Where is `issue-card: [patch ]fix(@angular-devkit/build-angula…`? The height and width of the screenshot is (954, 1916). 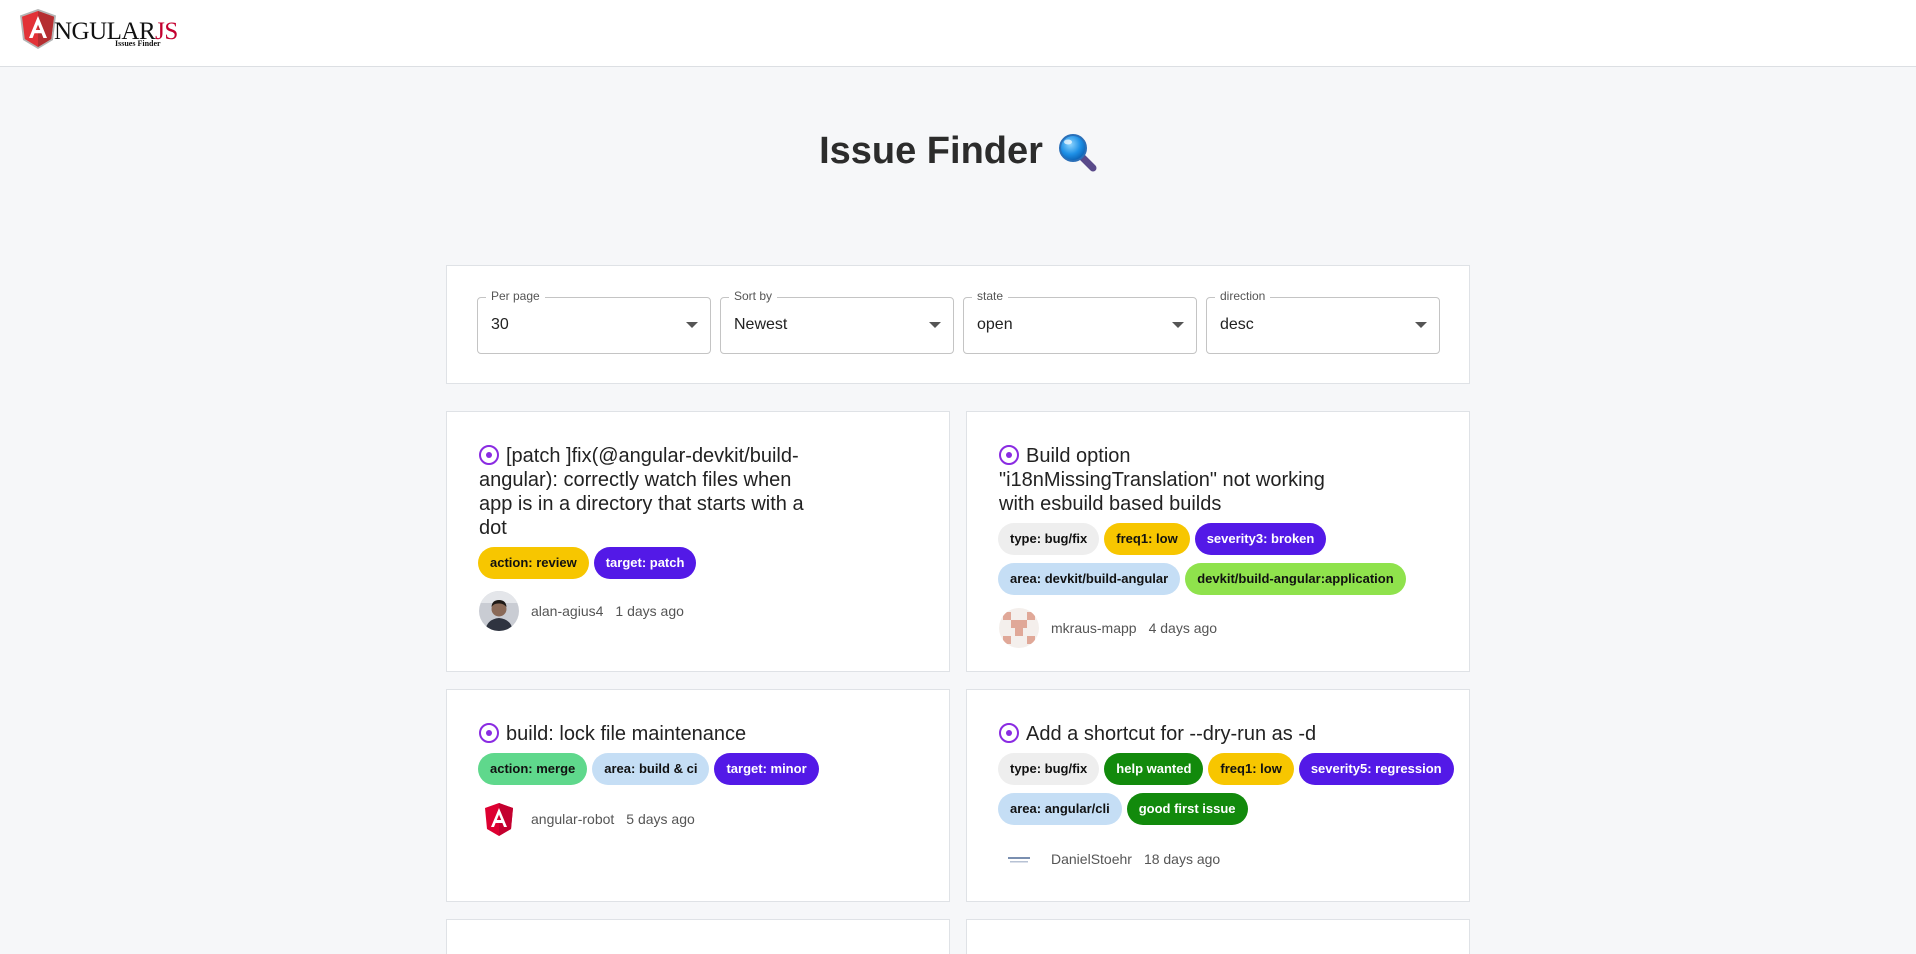
issue-card: [patch ]fix(@angular-devkit/build-angula… is located at coordinates (698, 541).